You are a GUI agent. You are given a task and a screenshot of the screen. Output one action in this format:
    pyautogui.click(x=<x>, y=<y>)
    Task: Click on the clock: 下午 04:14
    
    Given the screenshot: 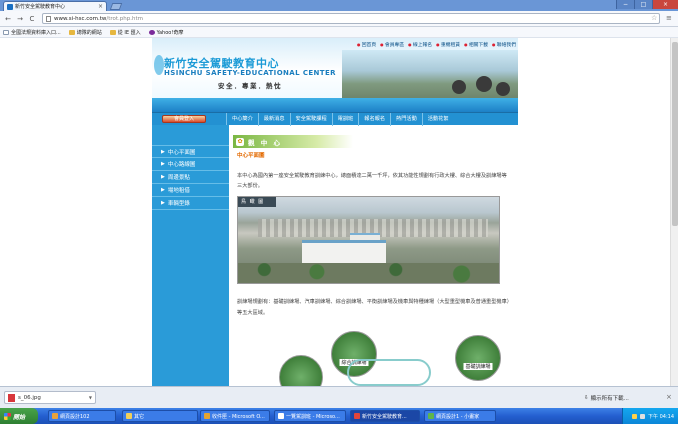 What is the action you would take?
    pyautogui.click(x=661, y=416)
    